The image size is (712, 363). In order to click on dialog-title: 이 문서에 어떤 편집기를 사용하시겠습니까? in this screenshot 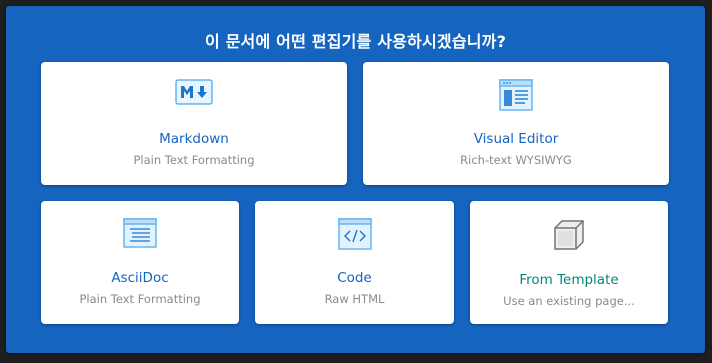, I will do `click(355, 41)`.